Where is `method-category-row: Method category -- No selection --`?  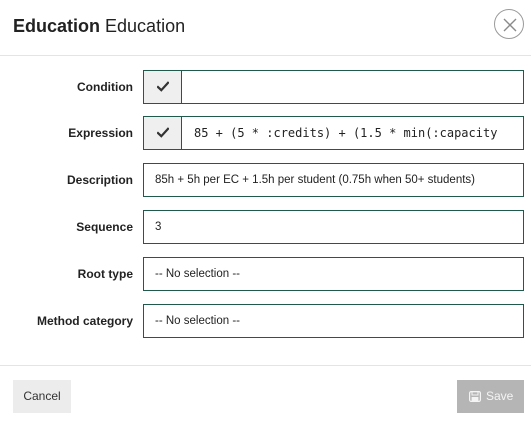 method-category-row: Method category -- No selection -- is located at coordinates (265, 321).